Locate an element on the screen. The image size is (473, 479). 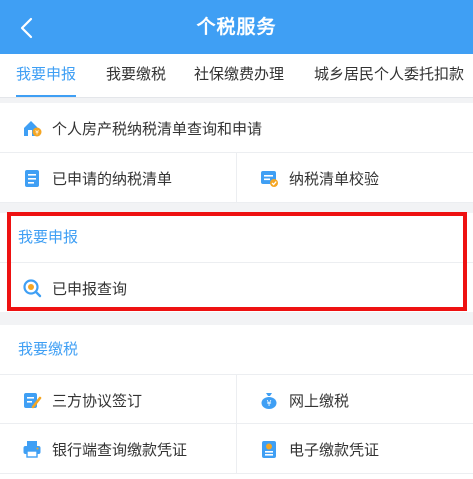
tripartite-agreement-label: 三方协议签订 is located at coordinates (97, 400).